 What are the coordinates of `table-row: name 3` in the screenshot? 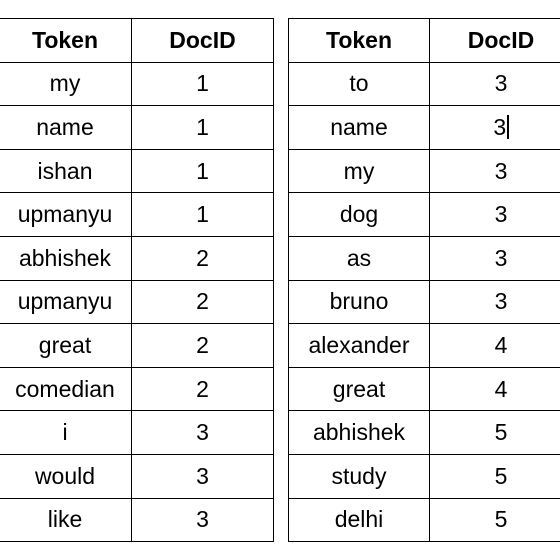 It's located at (424, 127).